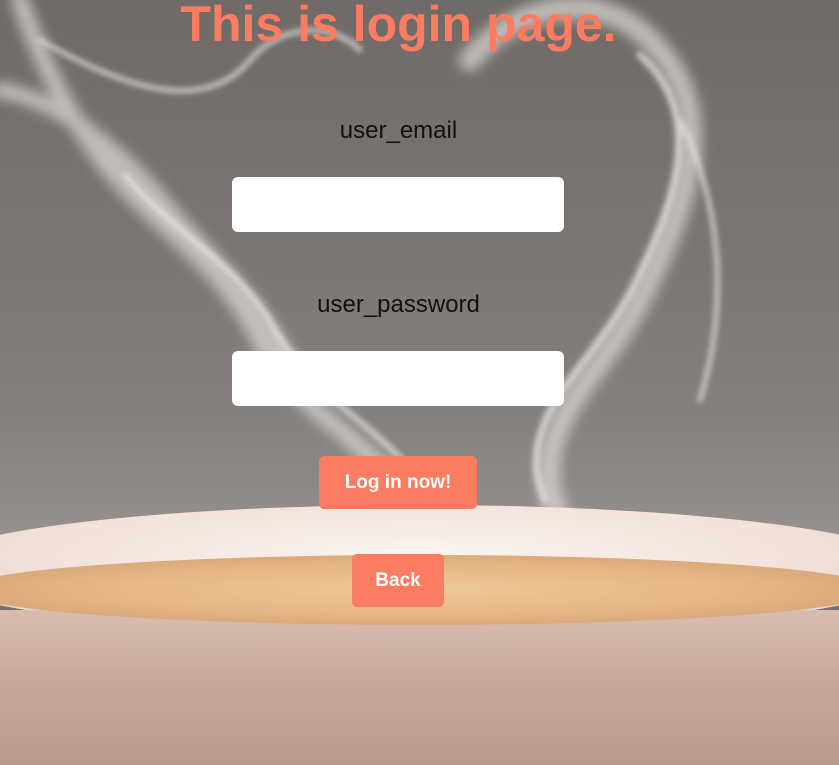 The image size is (839, 765). What do you see at coordinates (398, 26) in the screenshot?
I see `page-title: This is login page.` at bounding box center [398, 26].